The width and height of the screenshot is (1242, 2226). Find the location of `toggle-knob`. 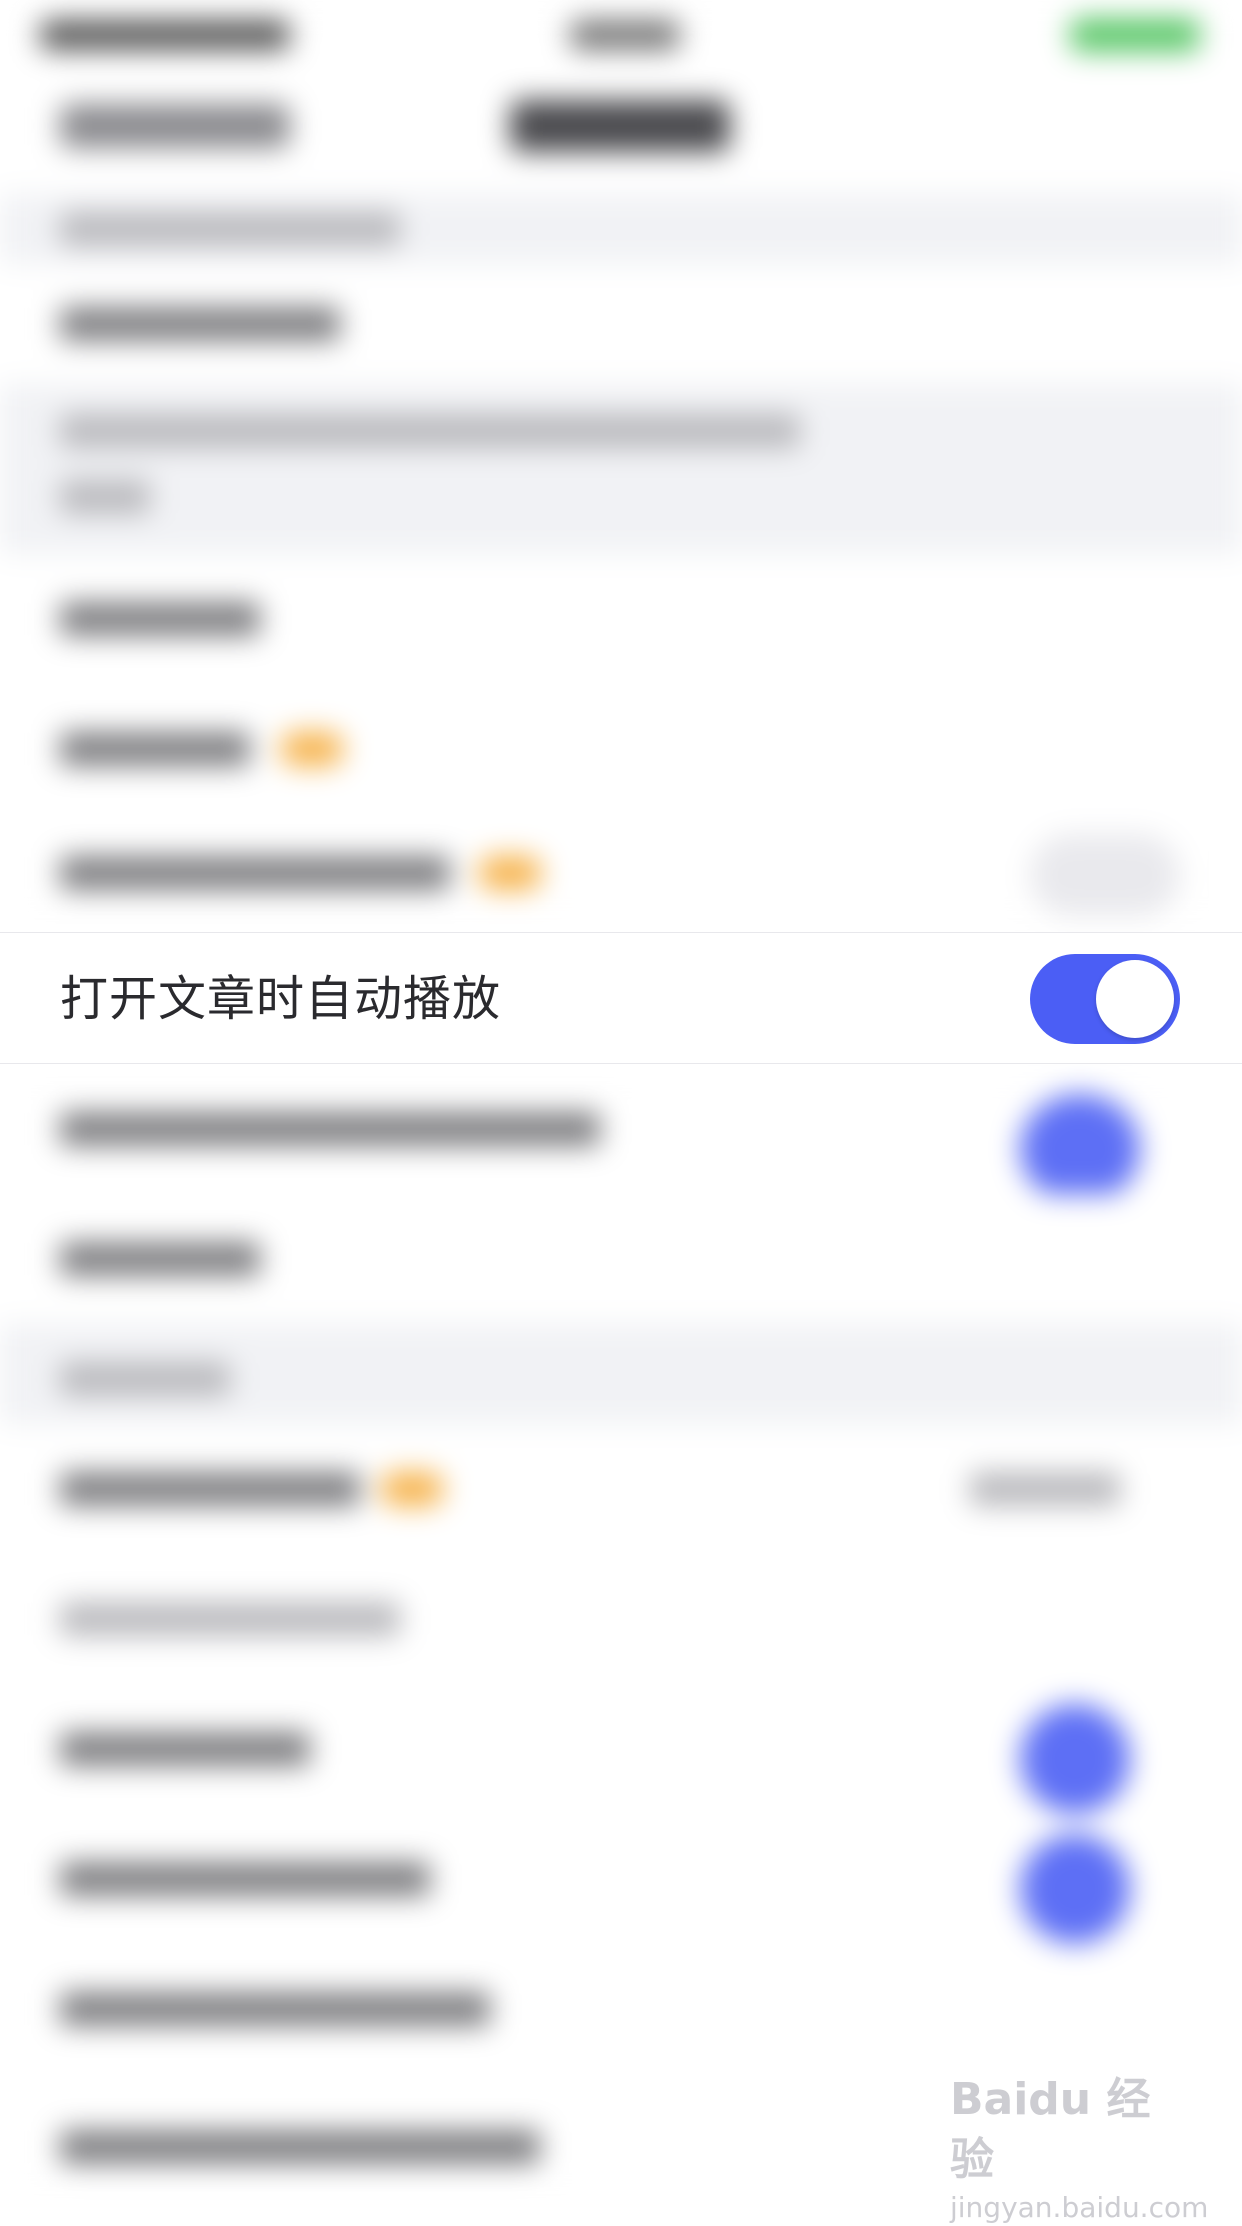

toggle-knob is located at coordinates (1135, 999).